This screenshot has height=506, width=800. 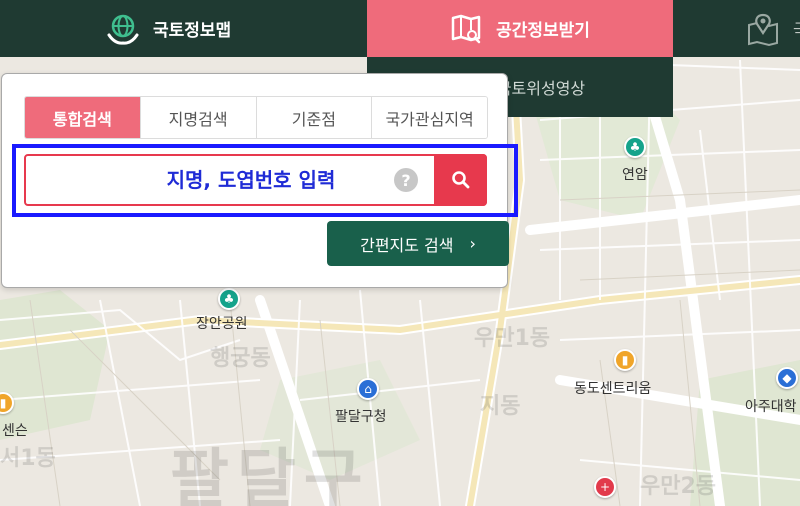 What do you see at coordinates (28, 458) in the screenshot?
I see `map-label-gwangseo: 서1동` at bounding box center [28, 458].